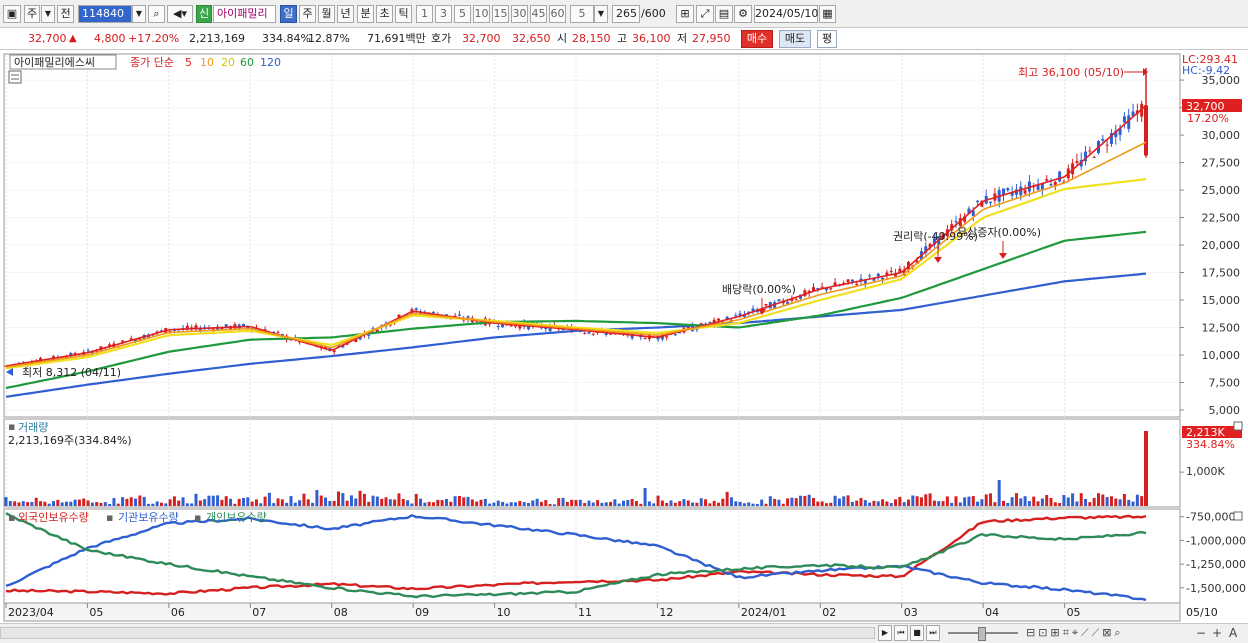 This screenshot has width=1248, height=643. I want to click on buy-button: 매수, so click(757, 39).